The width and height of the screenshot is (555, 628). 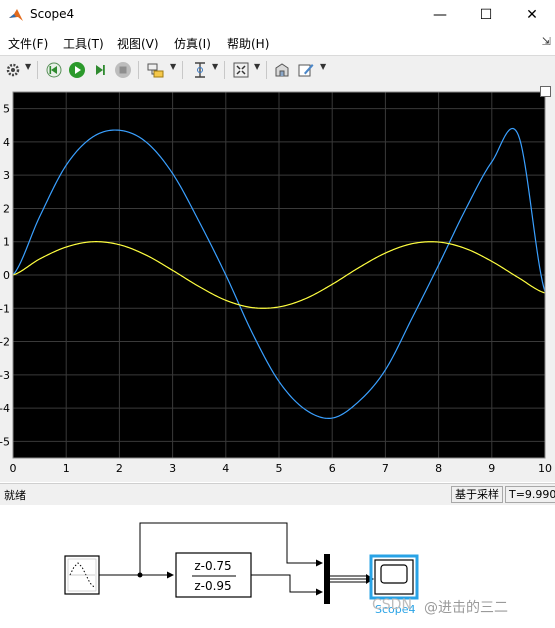 What do you see at coordinates (6, 175) in the screenshot?
I see `y-tick-label: 3` at bounding box center [6, 175].